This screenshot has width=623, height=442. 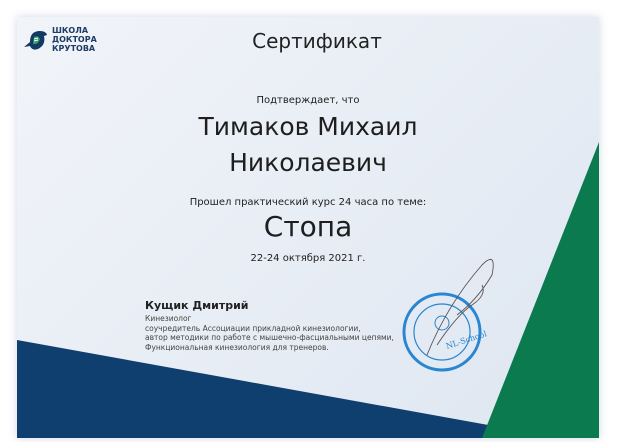 What do you see at coordinates (308, 162) in the screenshot?
I see `recipient-name-line2: Николаевич` at bounding box center [308, 162].